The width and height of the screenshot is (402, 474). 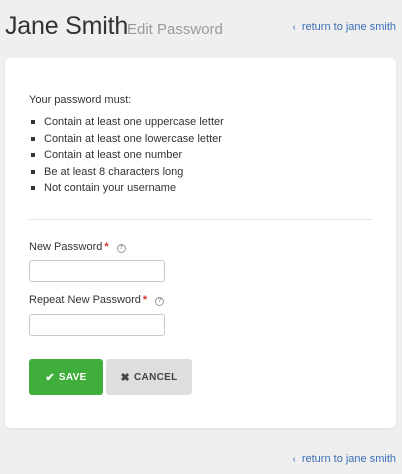 What do you see at coordinates (66, 247) in the screenshot?
I see `new-password-label-text: New Password` at bounding box center [66, 247].